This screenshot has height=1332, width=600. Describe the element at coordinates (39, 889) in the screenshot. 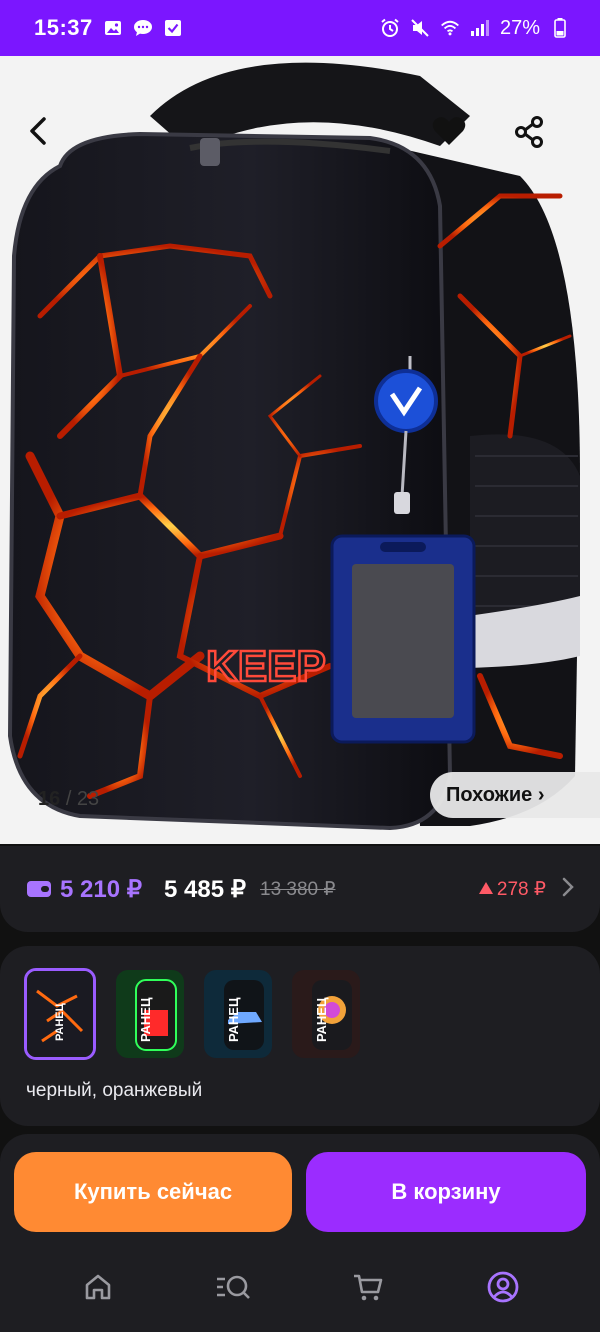

I see `wallet-icon` at that location.